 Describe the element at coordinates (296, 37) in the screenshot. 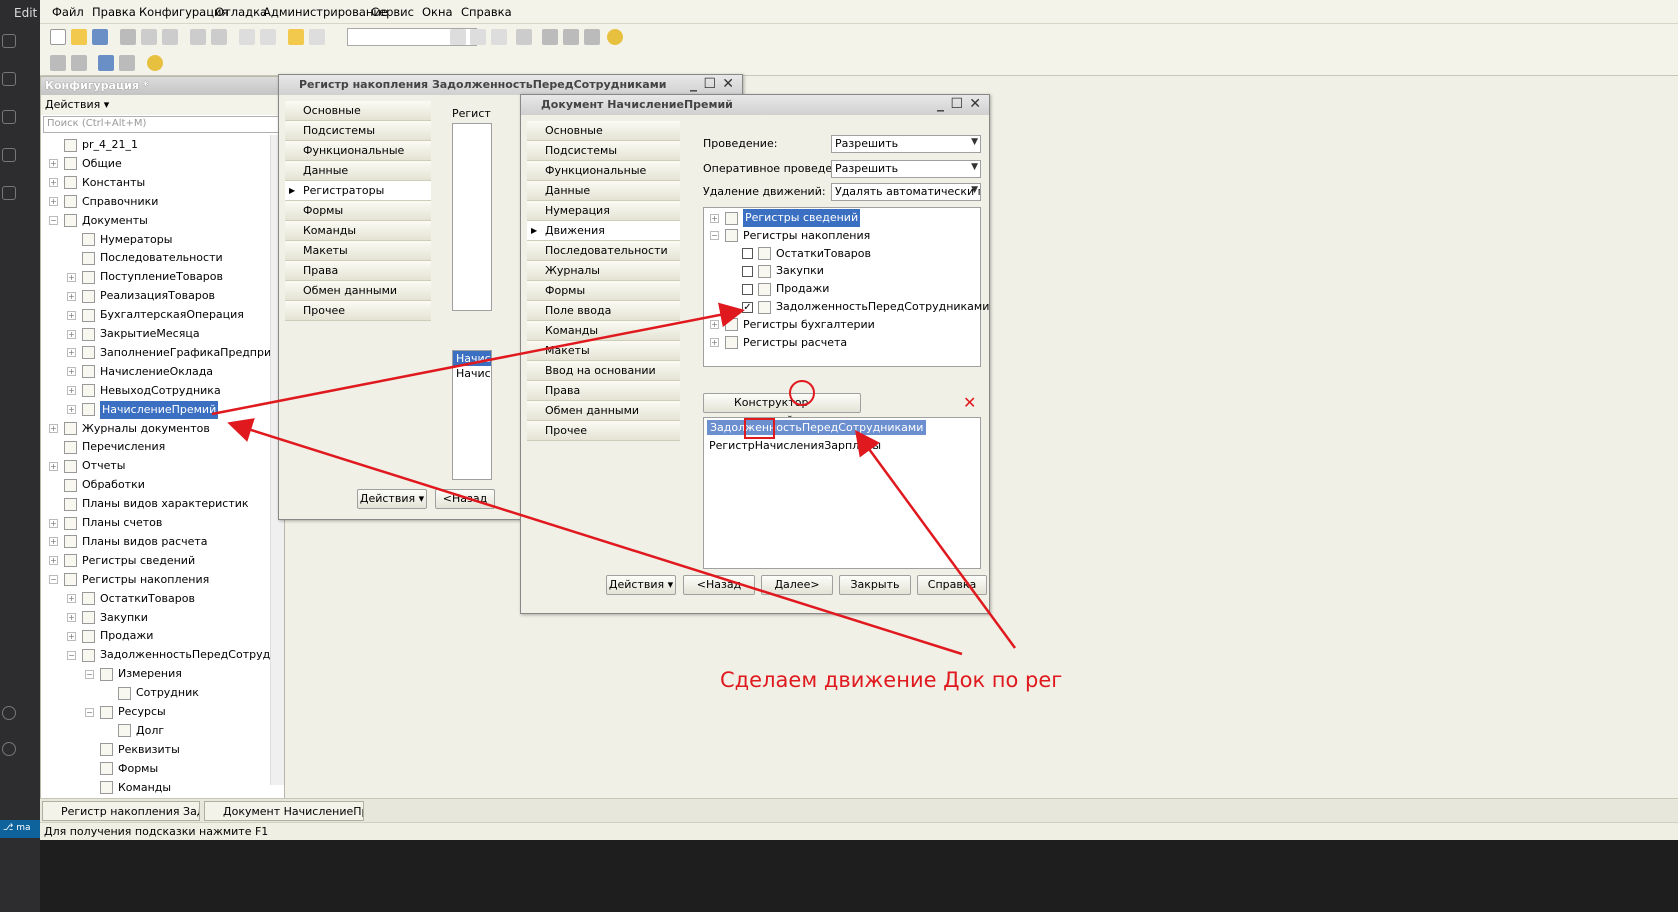

I see `find-icon` at that location.